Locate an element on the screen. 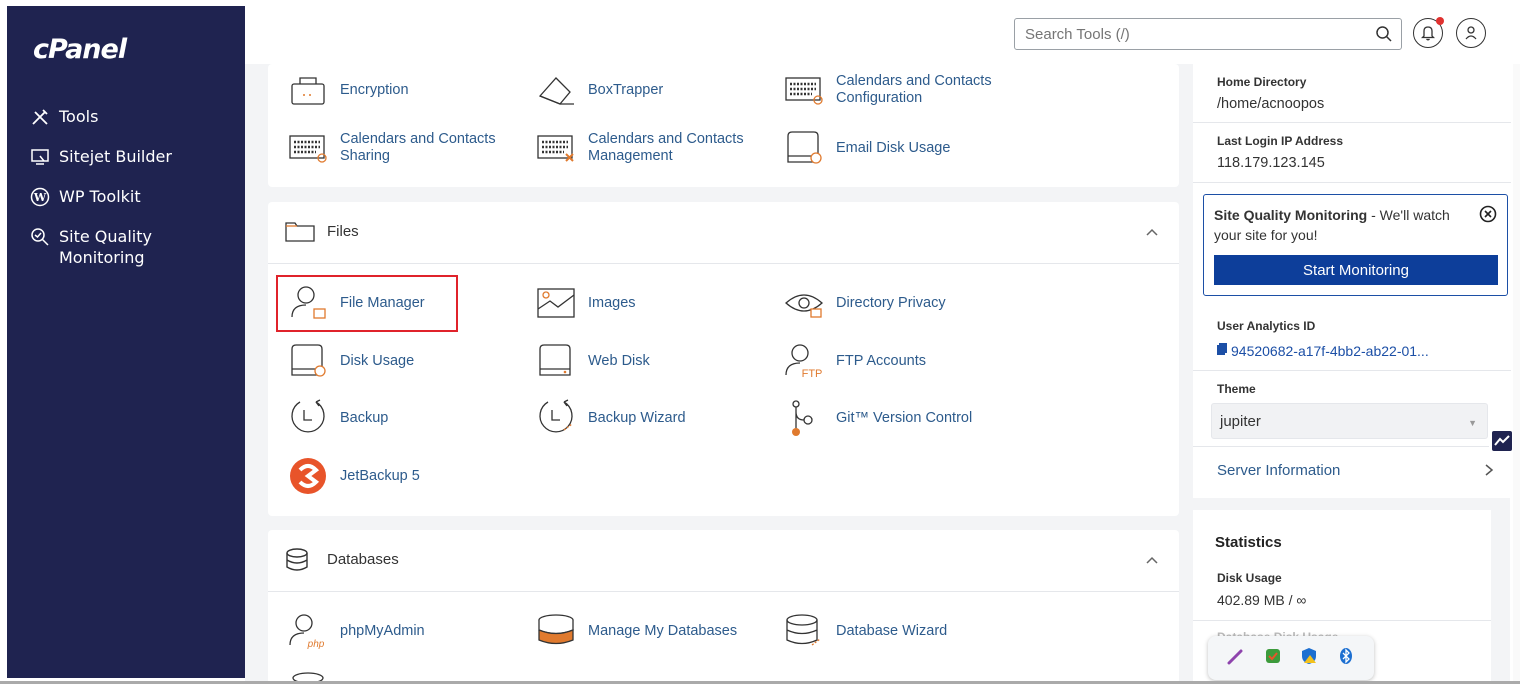 This screenshot has width=1520, height=684. wordpress-icon: W is located at coordinates (40, 197).